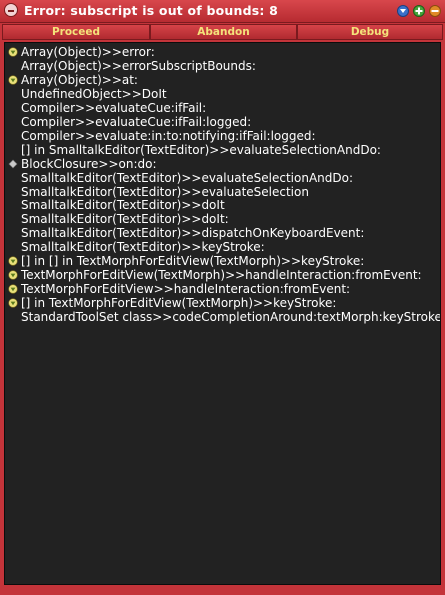  Describe the element at coordinates (138, 65) in the screenshot. I see `stack-frame-label: Array(Object)>>errorSubscriptBounds:` at that location.